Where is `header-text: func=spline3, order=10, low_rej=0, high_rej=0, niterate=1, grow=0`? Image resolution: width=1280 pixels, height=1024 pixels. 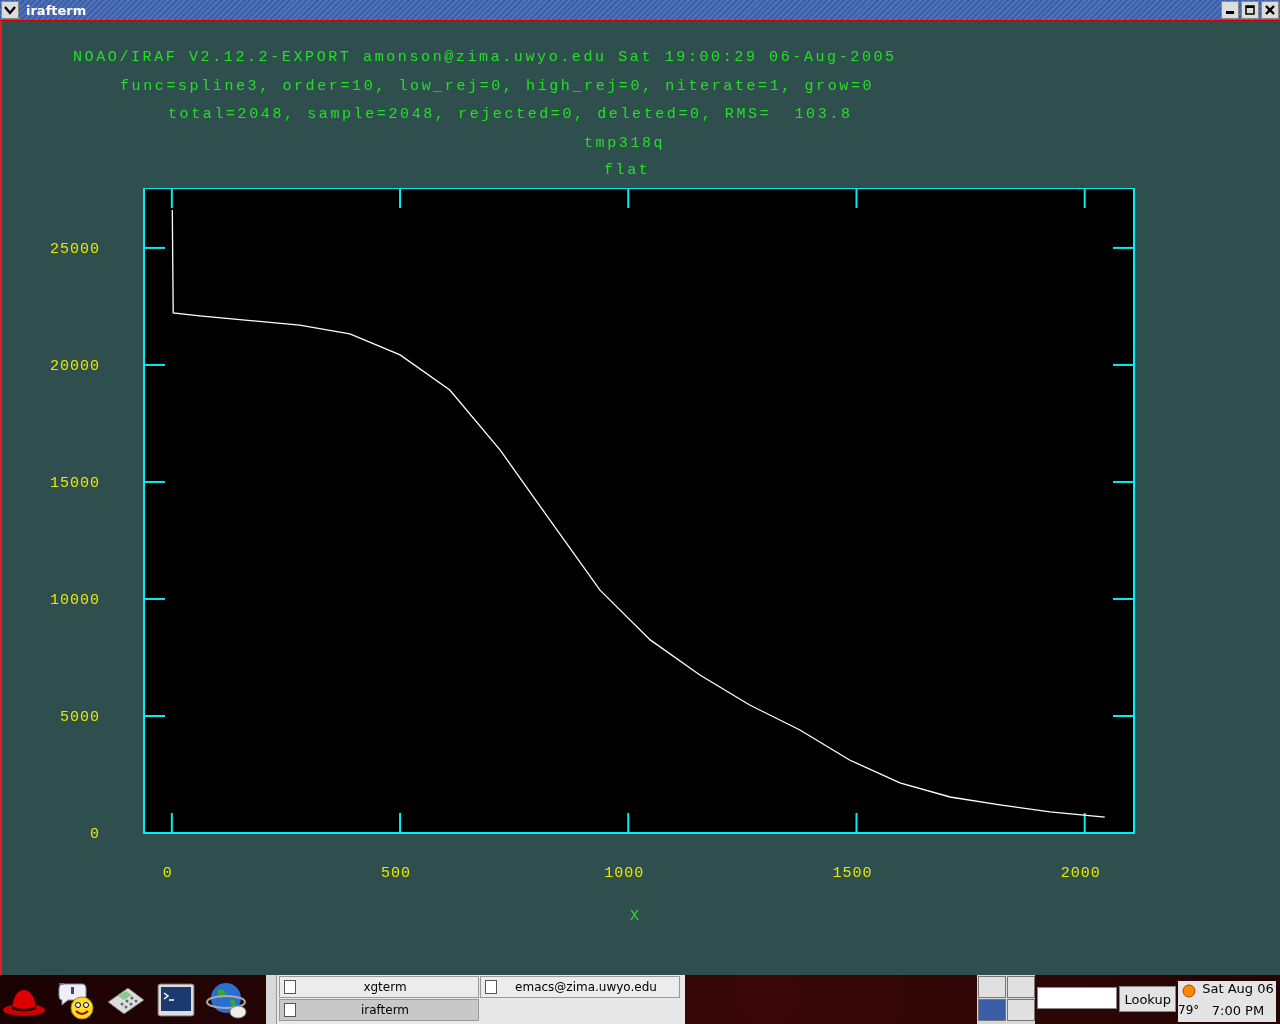
header-text: func=spline3, order=10, low_rej=0, high_rej=0, niterate=1, grow=0 is located at coordinates (497, 86).